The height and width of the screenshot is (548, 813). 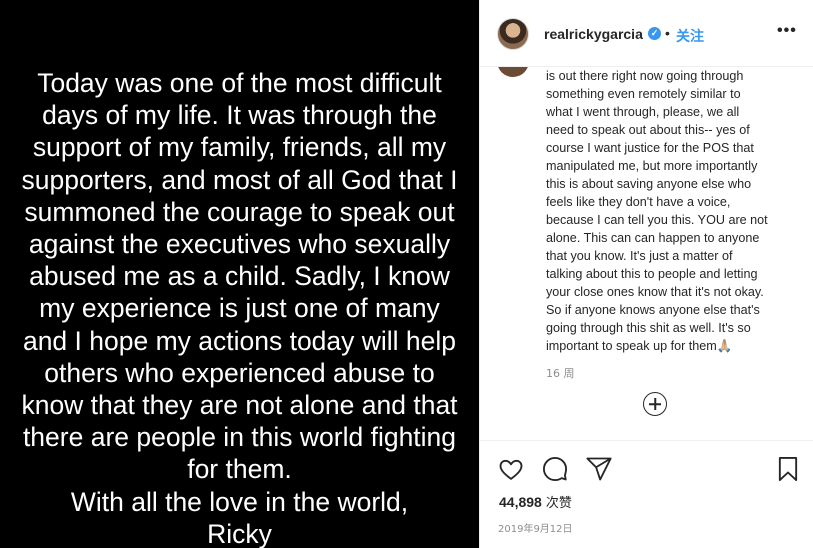 I want to click on share-icon, so click(x=599, y=469).